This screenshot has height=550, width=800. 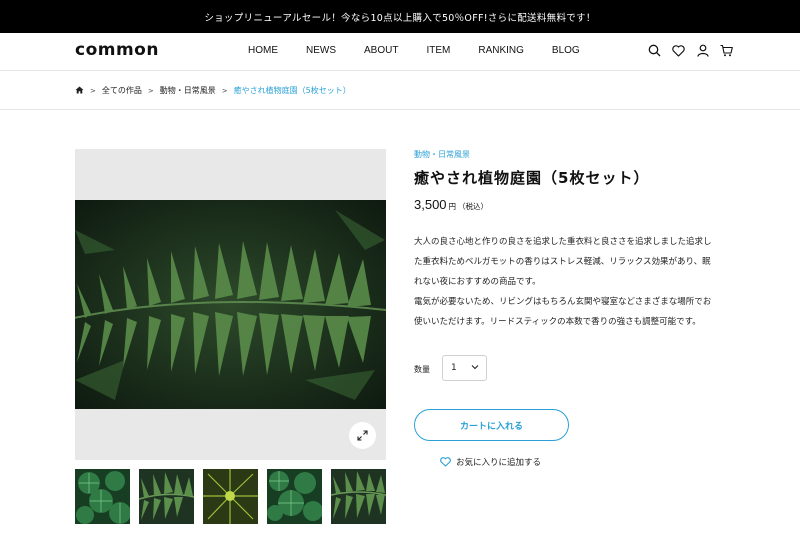 I want to click on nav-blog: BLOG, so click(x=566, y=50).